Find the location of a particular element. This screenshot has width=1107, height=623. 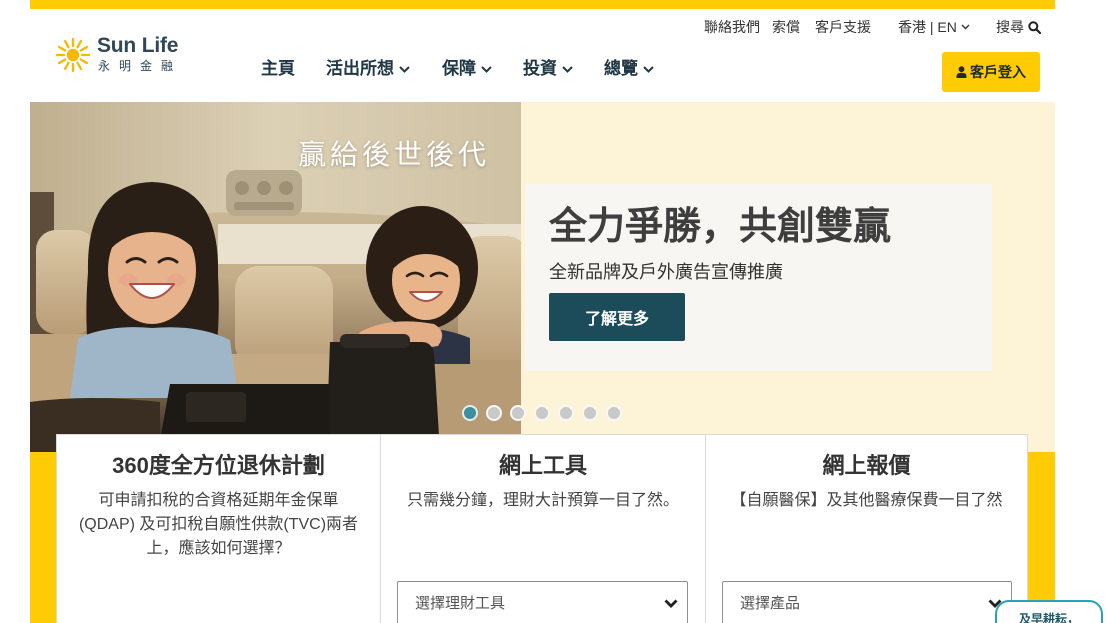

financial-tool-select: 選擇理財工具 is located at coordinates (542, 602).